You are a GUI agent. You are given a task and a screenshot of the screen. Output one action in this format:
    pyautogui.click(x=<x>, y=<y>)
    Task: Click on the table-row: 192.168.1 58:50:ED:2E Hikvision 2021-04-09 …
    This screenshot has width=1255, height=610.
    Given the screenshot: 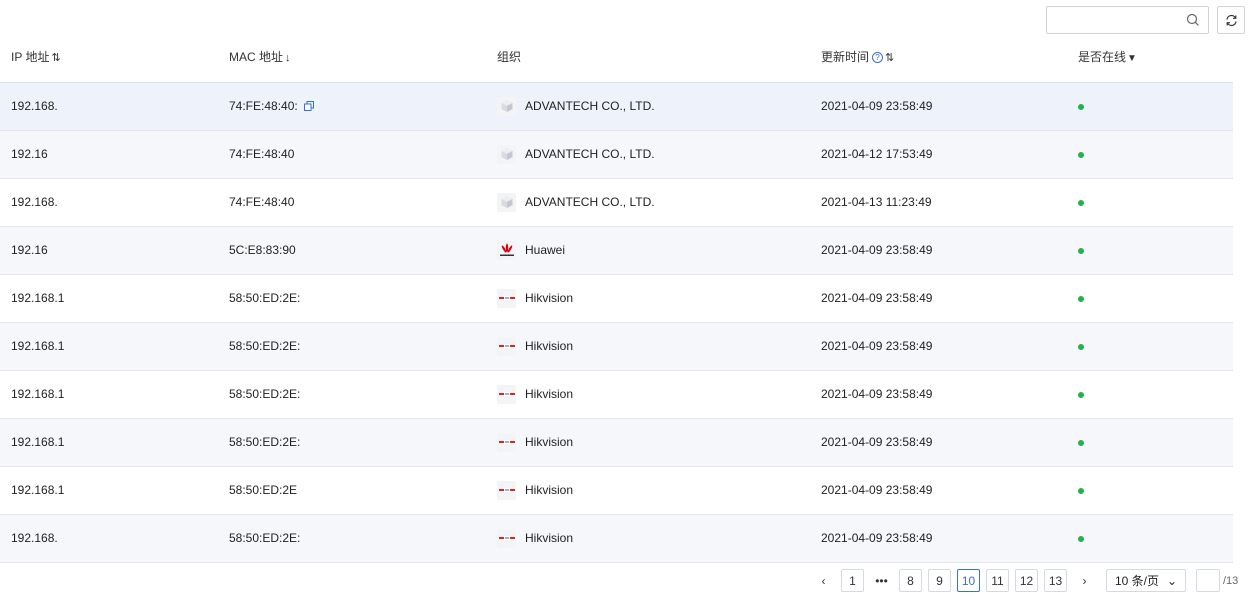 What is the action you would take?
    pyautogui.click(x=616, y=490)
    